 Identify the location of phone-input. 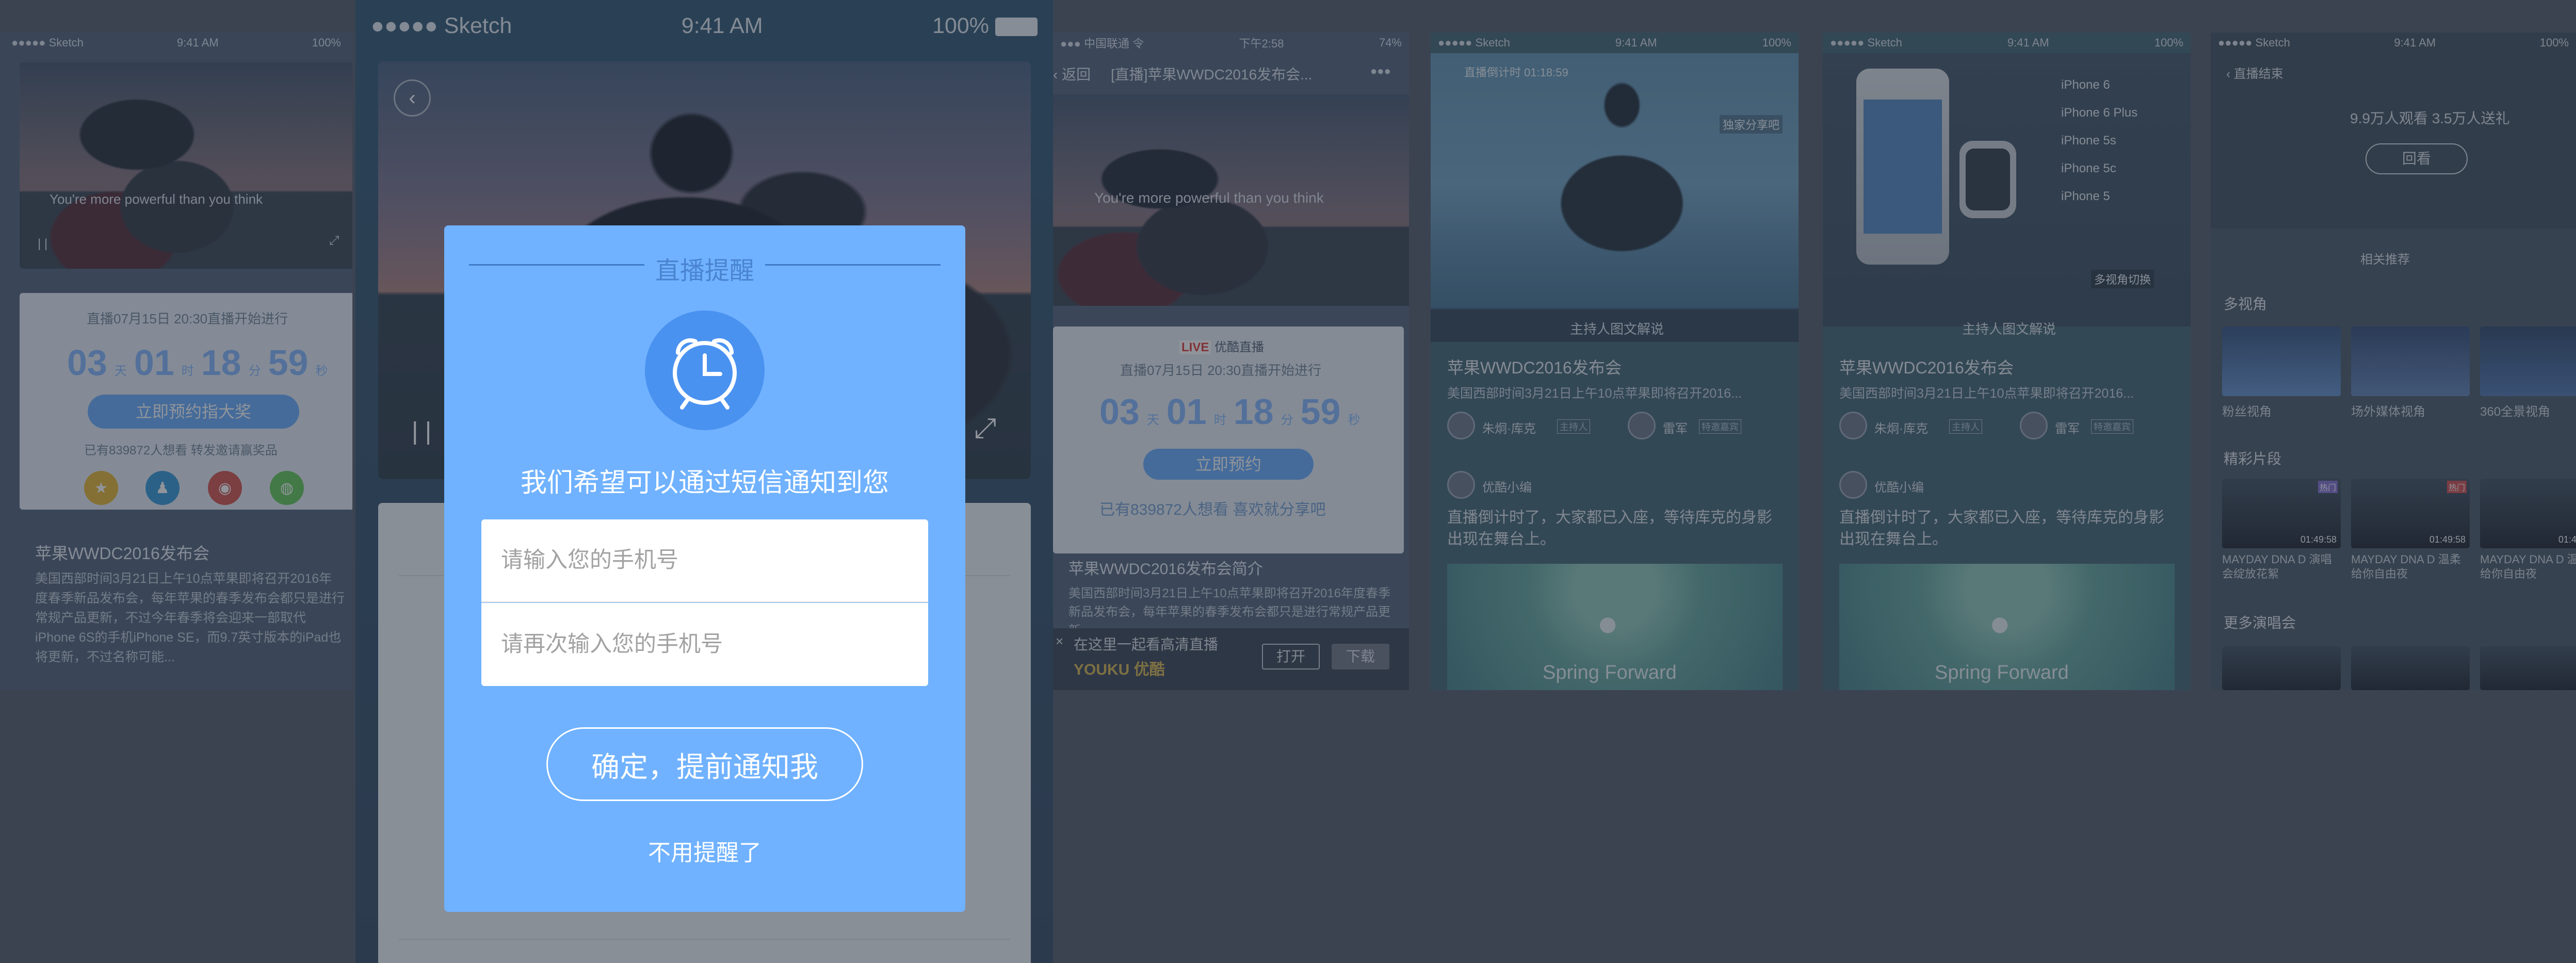
(704, 560).